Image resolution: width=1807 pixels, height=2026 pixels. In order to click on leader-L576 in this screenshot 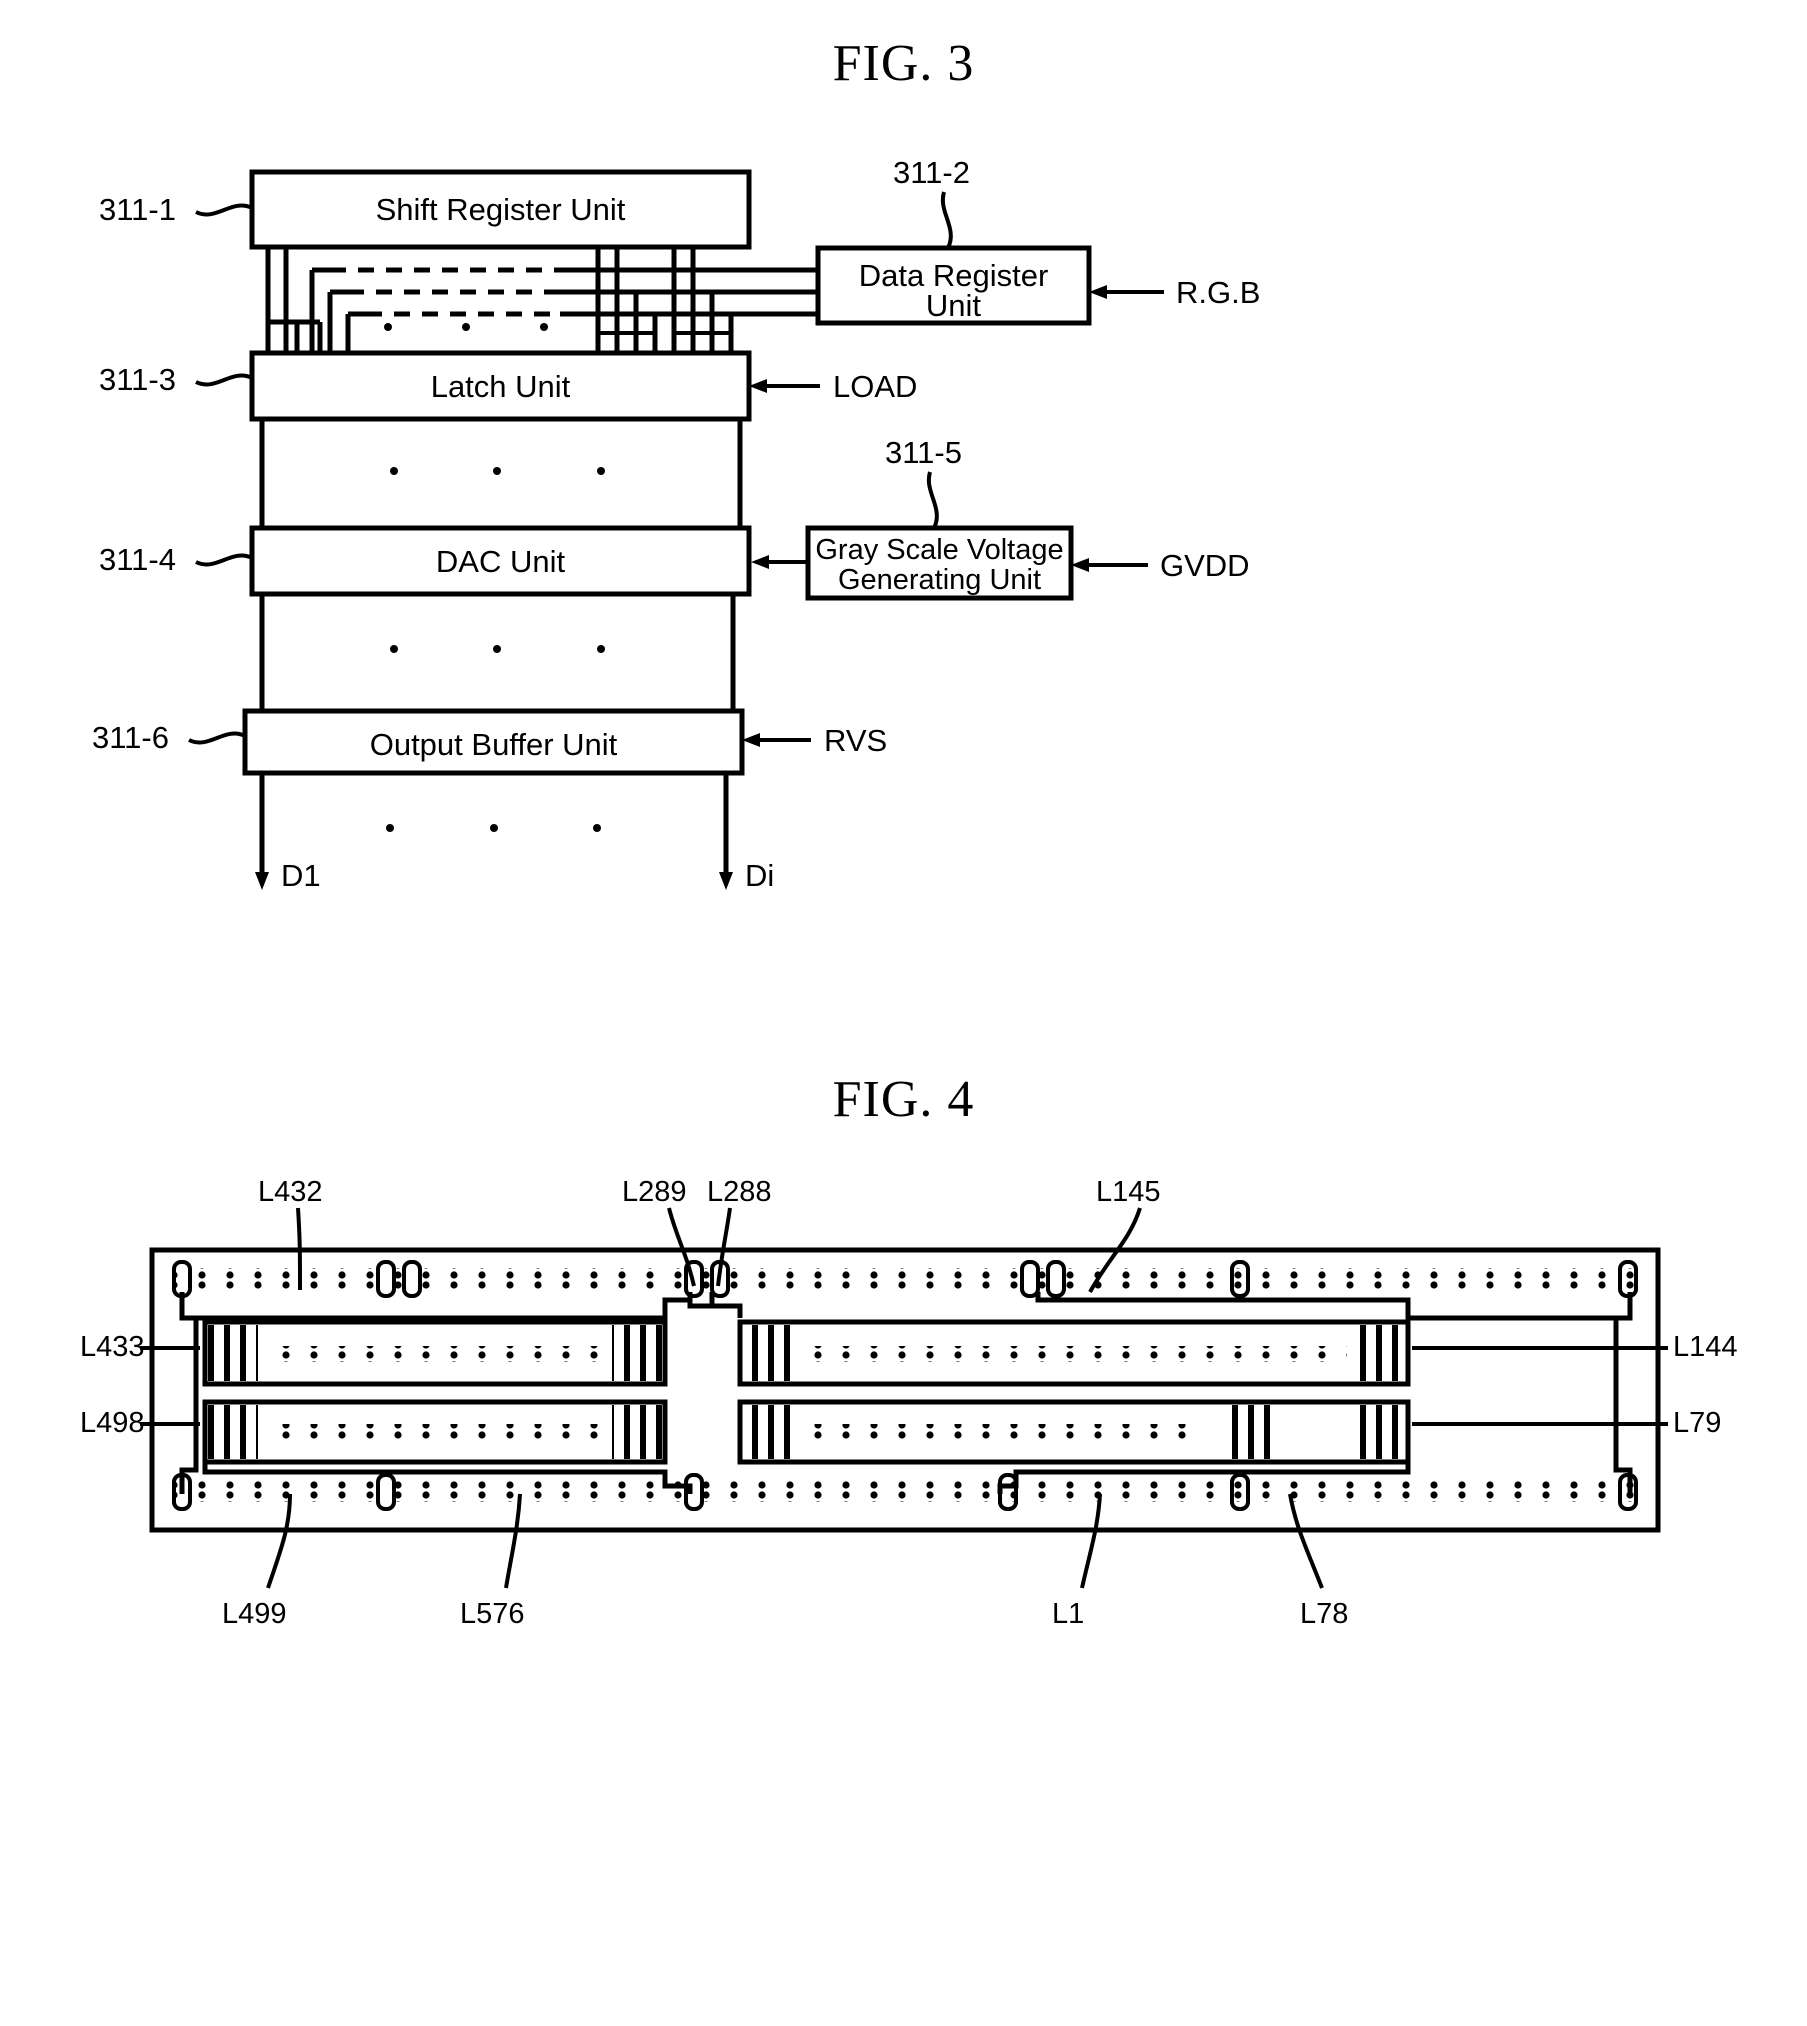, I will do `click(513, 1541)`.